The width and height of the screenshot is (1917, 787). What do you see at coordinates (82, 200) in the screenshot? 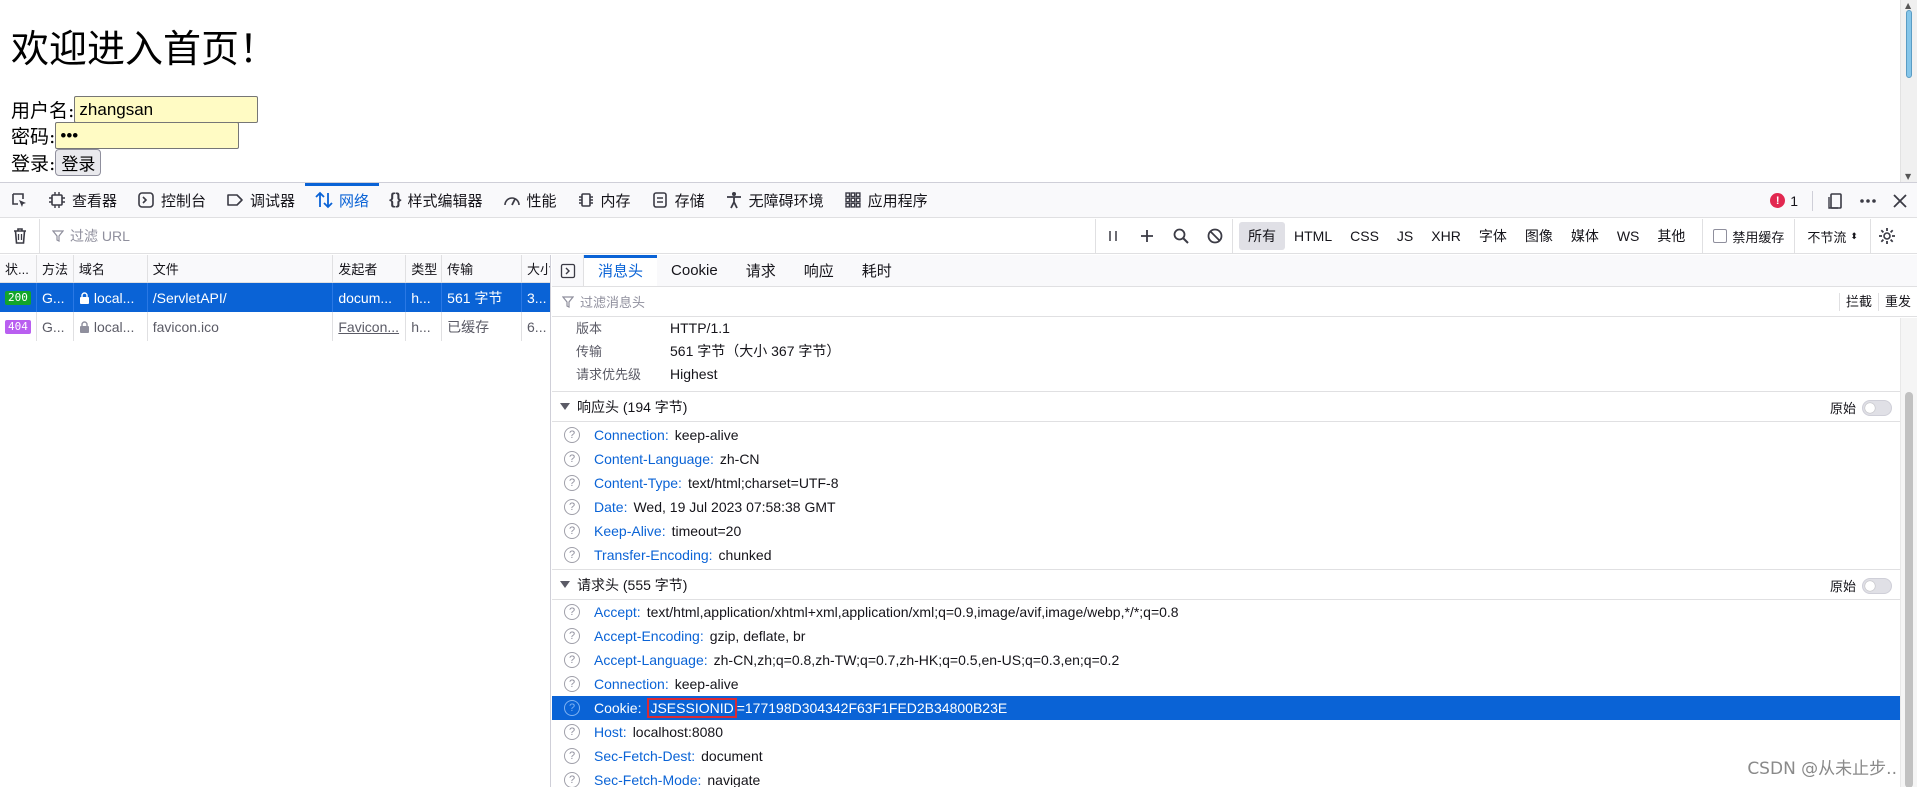
I see `tab-inspector: 查看器` at bounding box center [82, 200].